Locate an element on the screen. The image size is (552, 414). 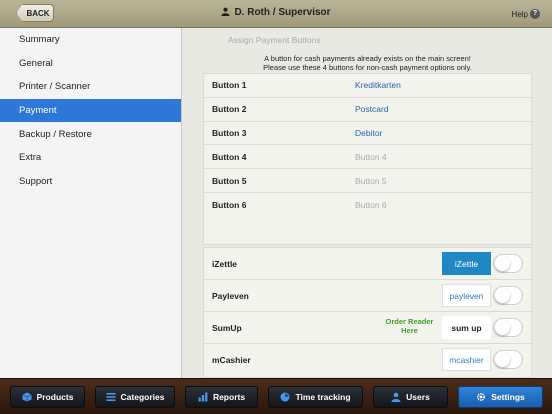
list-icon is located at coordinates (111, 397).